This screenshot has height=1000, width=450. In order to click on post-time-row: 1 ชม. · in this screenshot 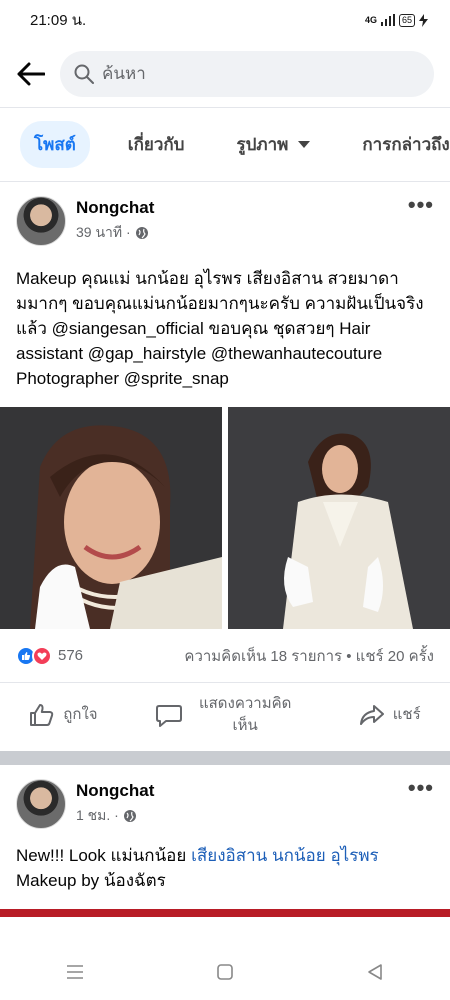, I will do `click(242, 816)`.